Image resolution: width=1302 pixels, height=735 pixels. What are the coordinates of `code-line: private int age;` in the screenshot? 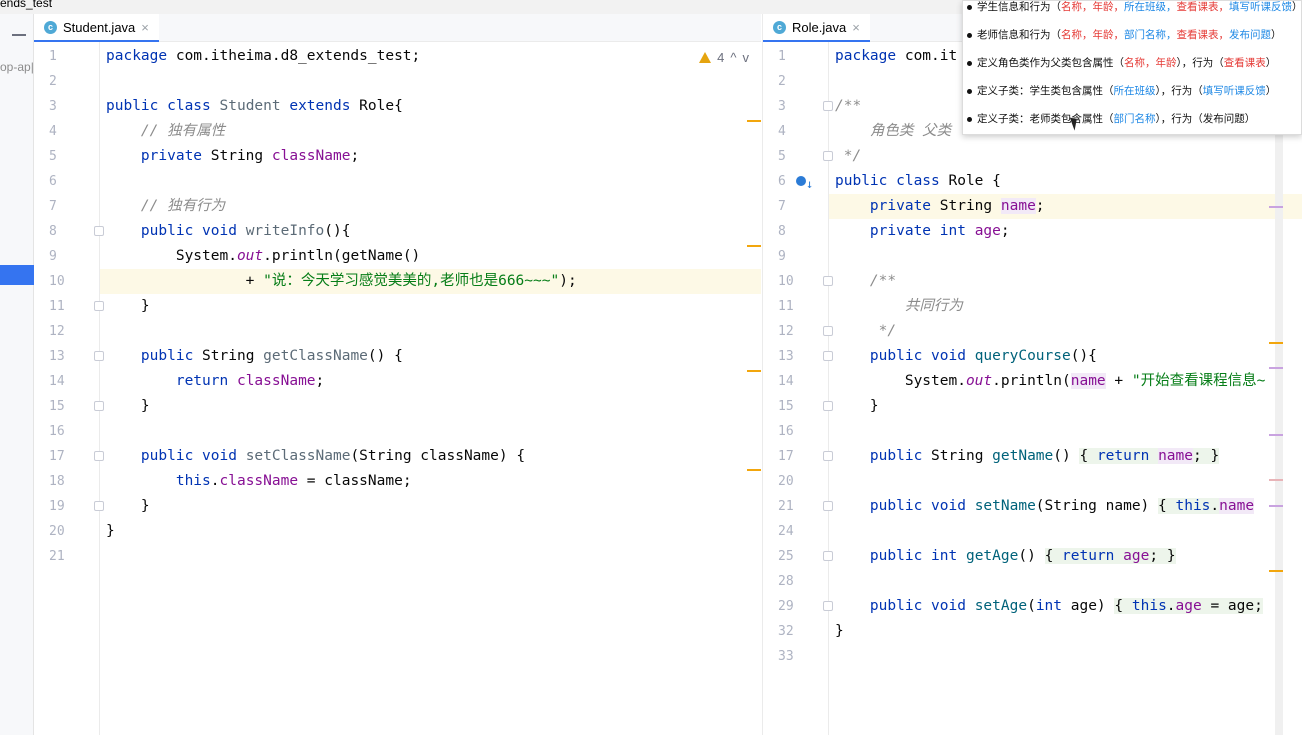 It's located at (1065, 231).